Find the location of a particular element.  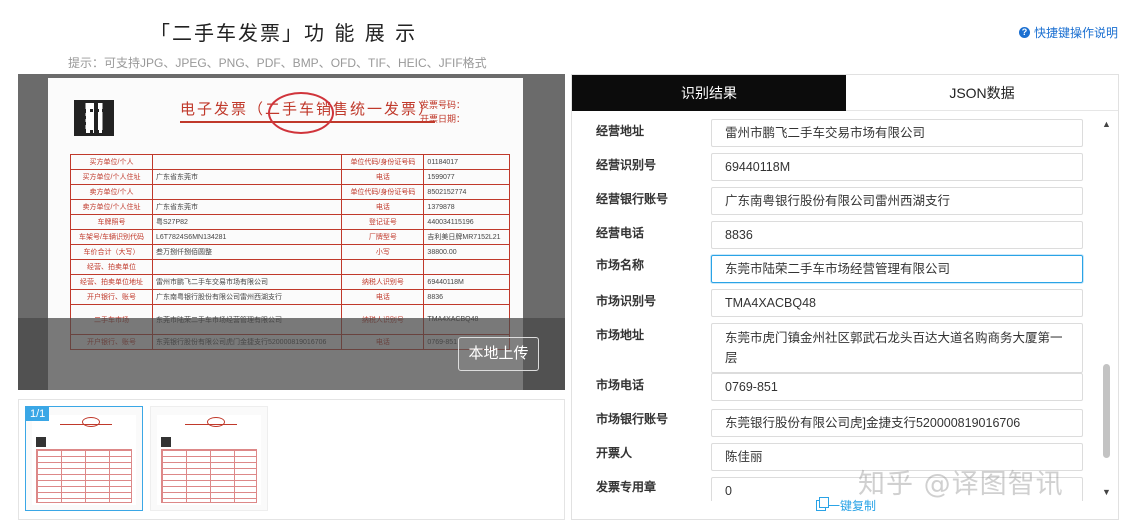

invoice-cell-label: 厂牌型号 is located at coordinates (383, 237).